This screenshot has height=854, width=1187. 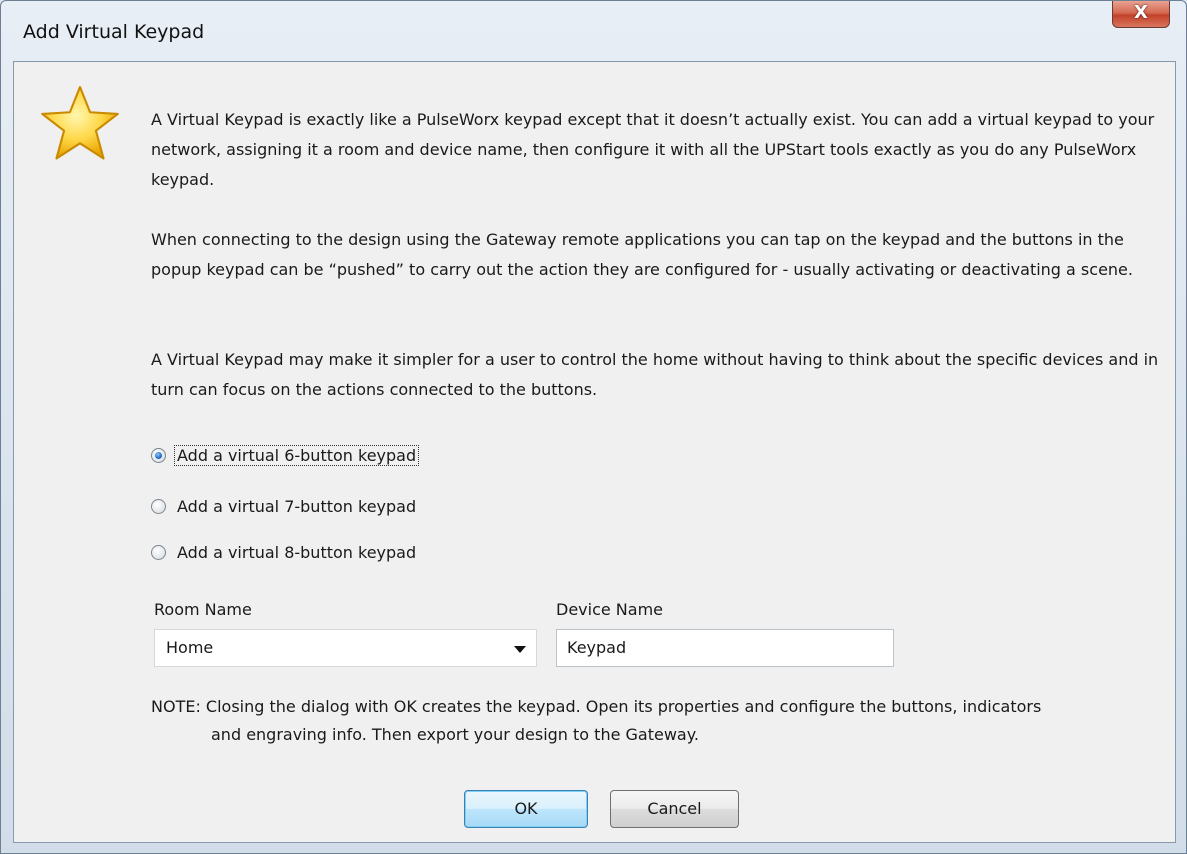 What do you see at coordinates (610, 609) in the screenshot?
I see `device-name-label: Device Name` at bounding box center [610, 609].